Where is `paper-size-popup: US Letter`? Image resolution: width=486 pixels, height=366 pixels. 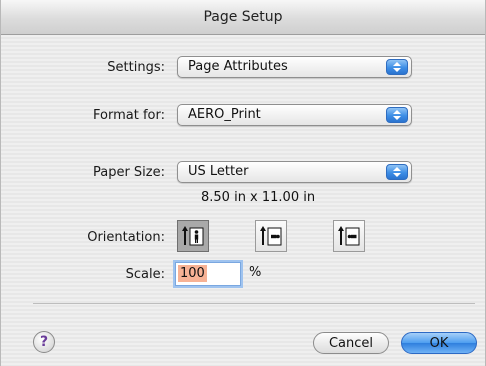 paper-size-popup: US Letter is located at coordinates (294, 172).